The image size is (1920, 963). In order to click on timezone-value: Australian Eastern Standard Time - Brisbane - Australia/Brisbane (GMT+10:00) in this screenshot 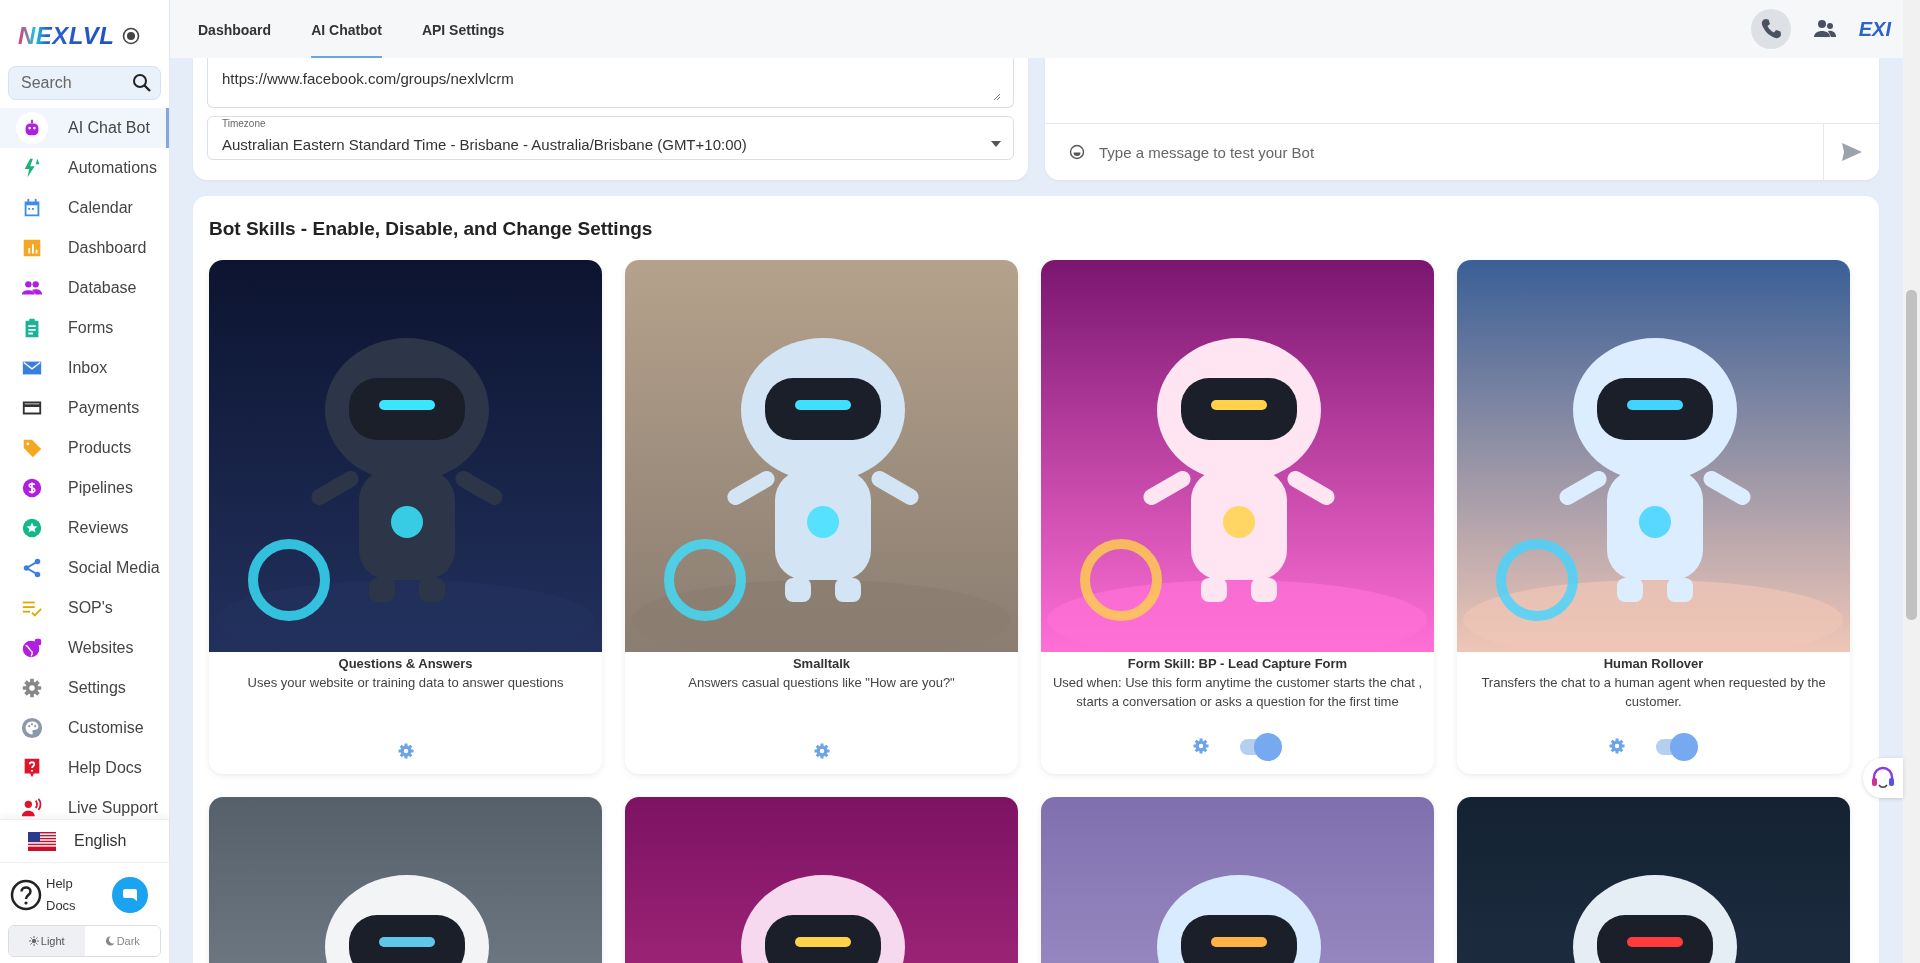, I will do `click(484, 144)`.